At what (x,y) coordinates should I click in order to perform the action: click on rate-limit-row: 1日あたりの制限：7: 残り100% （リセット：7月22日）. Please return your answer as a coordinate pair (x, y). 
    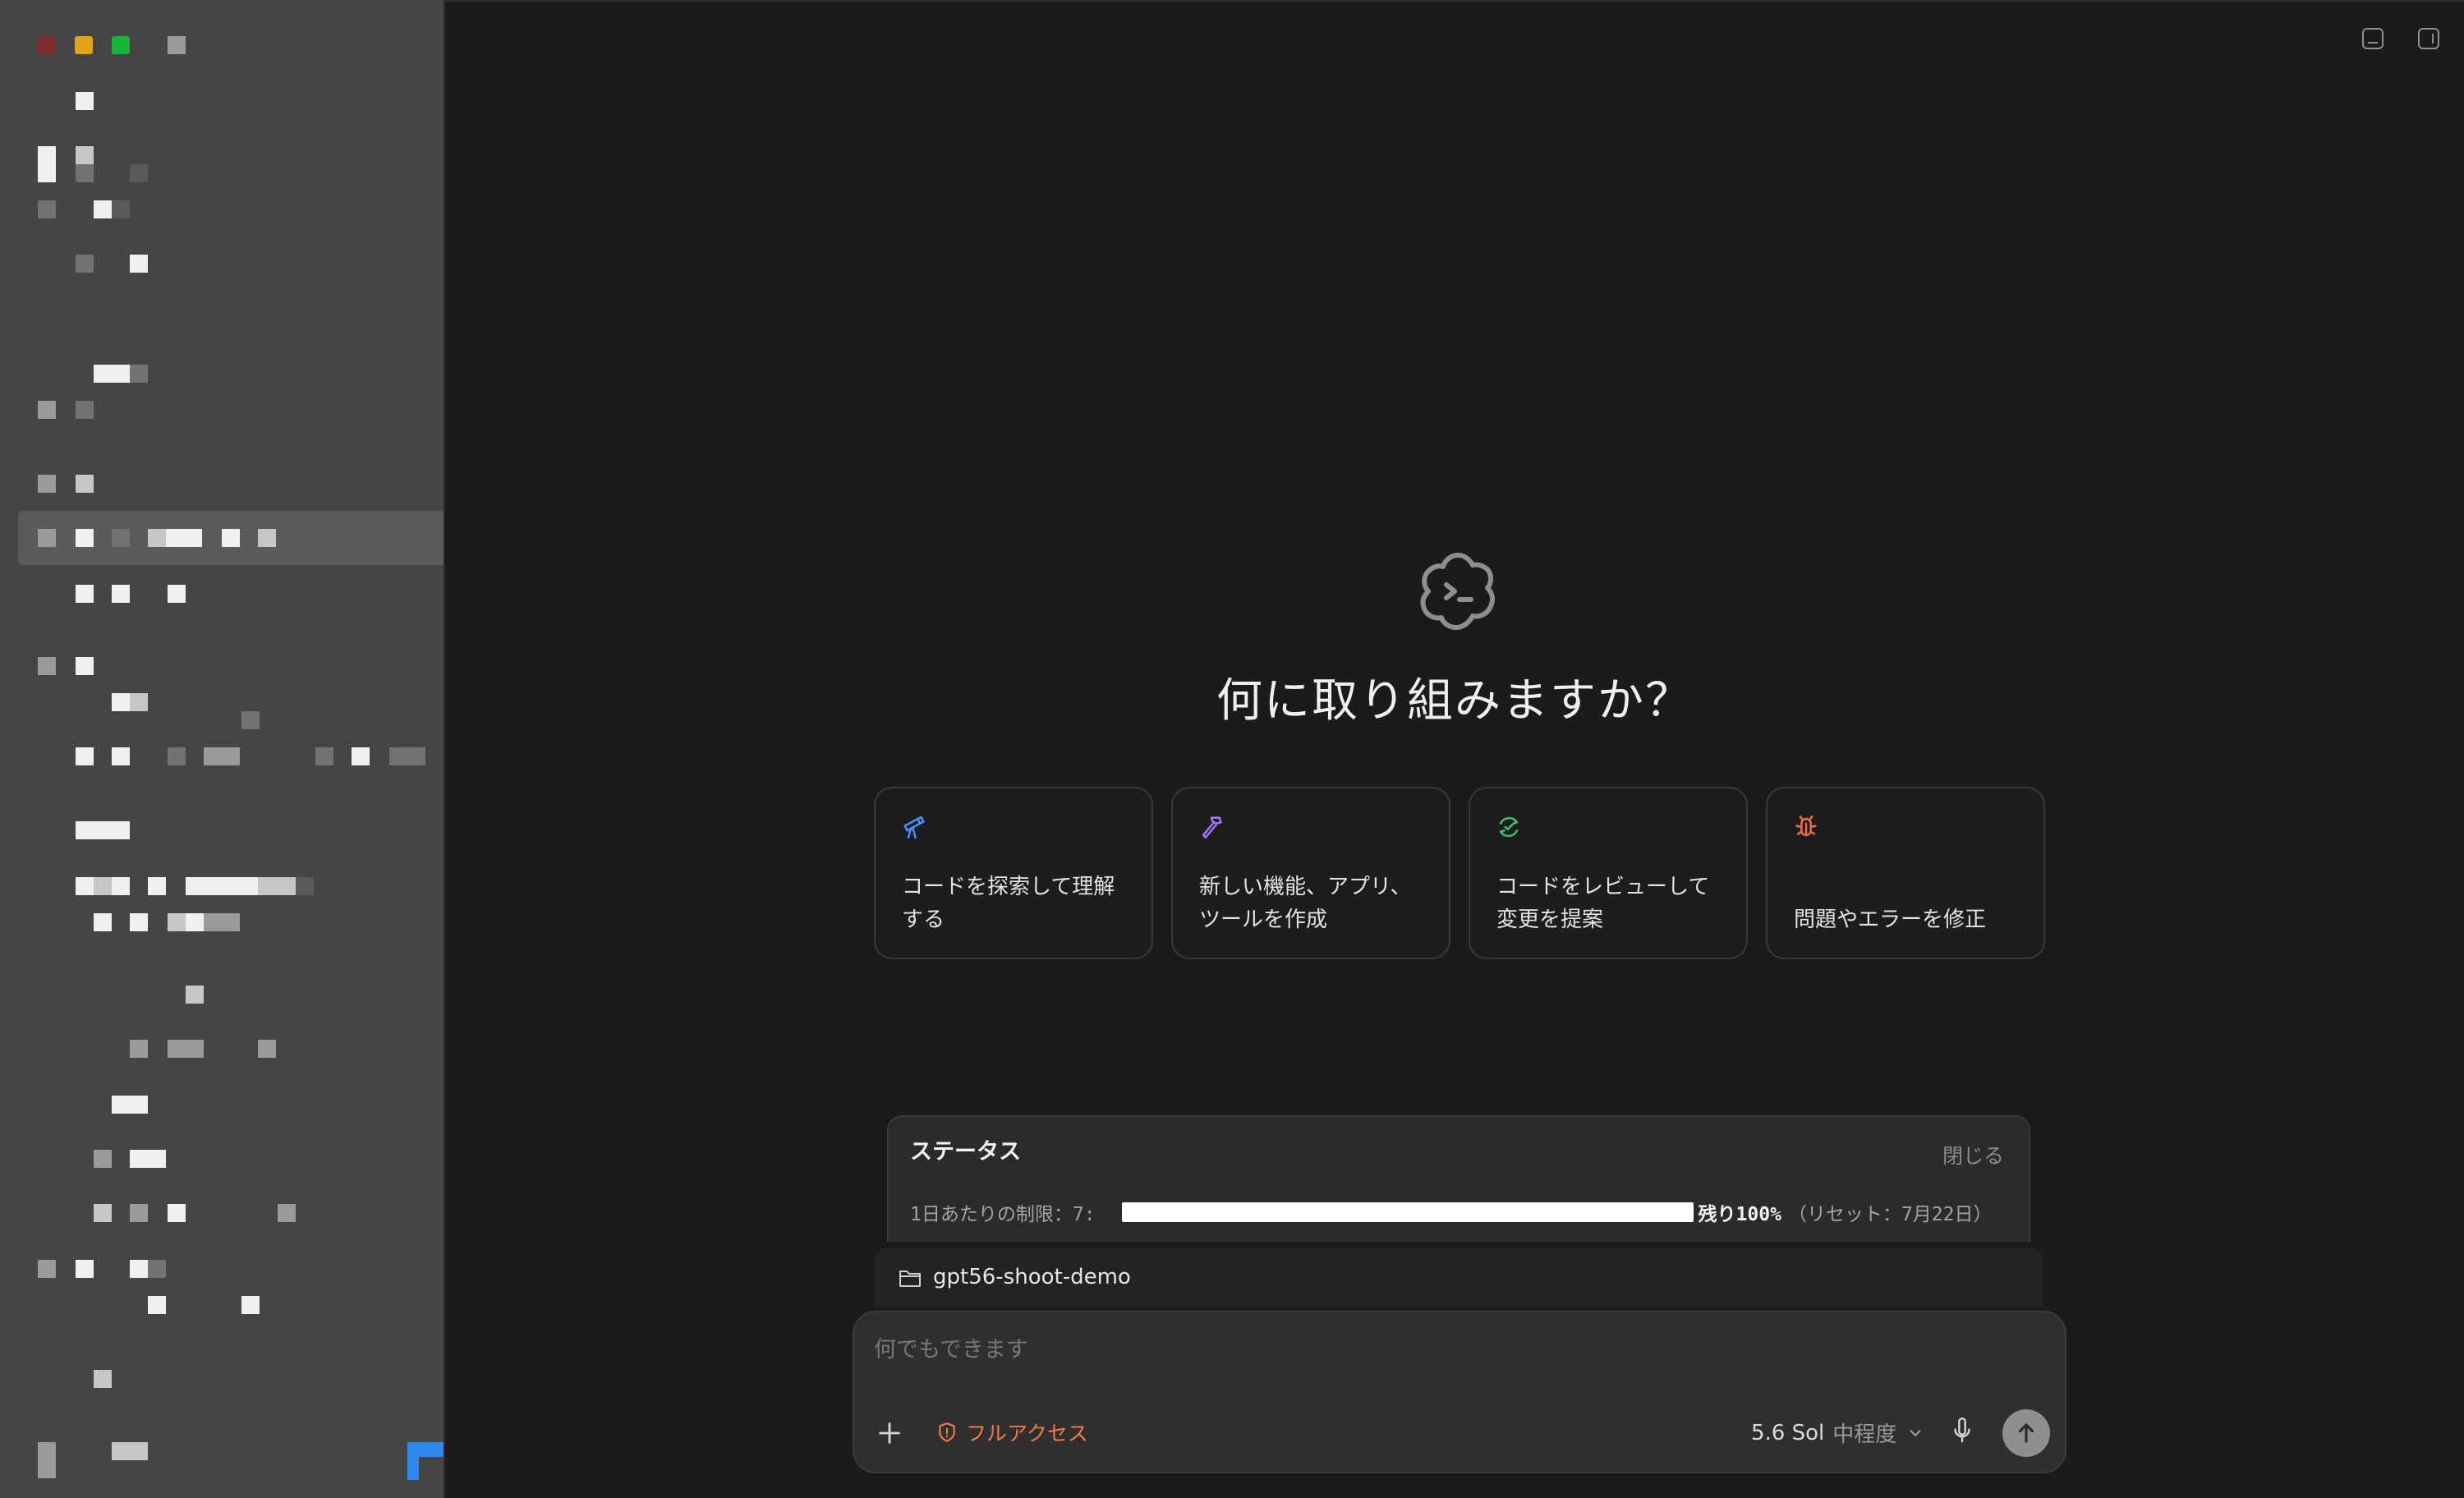
    Looking at the image, I should click on (1457, 1212).